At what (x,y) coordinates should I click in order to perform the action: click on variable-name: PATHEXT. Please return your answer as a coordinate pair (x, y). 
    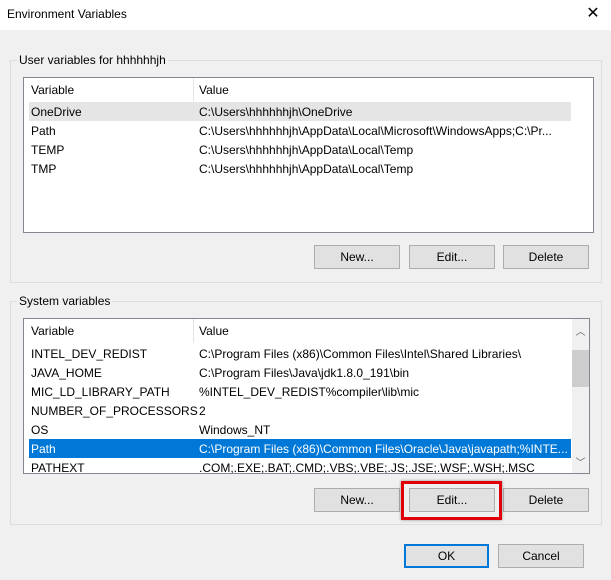
    Looking at the image, I should click on (58, 467).